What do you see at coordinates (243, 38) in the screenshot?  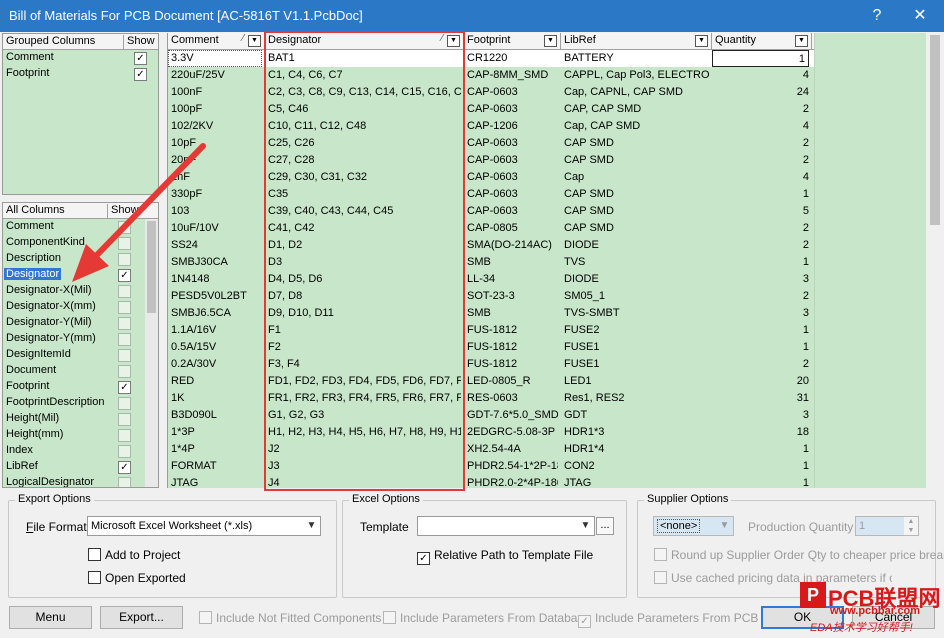 I see `sort-icon: ⁄` at bounding box center [243, 38].